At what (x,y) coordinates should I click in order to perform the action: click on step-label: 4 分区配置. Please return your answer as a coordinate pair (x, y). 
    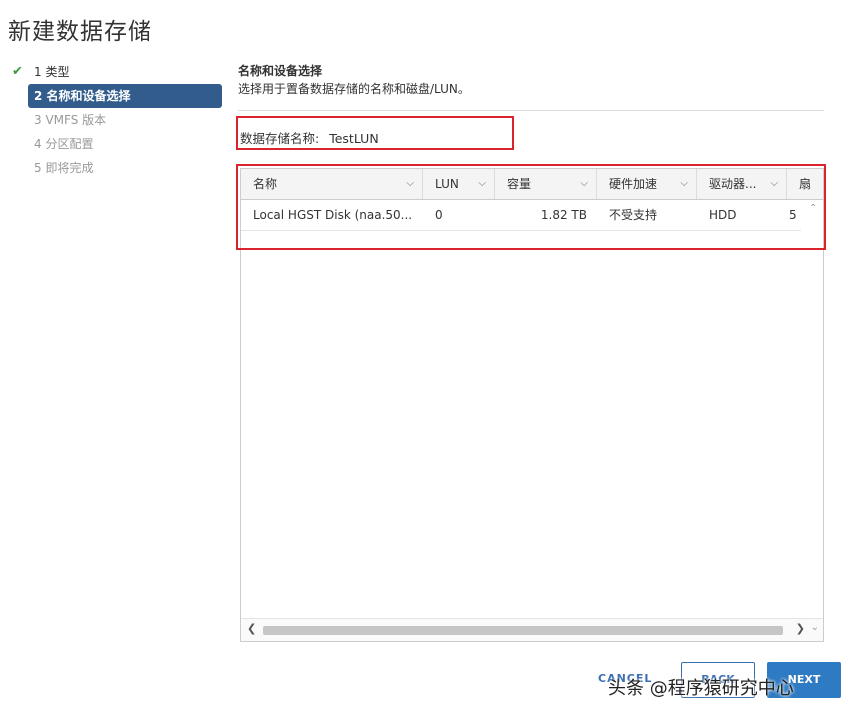
    Looking at the image, I should click on (64, 144).